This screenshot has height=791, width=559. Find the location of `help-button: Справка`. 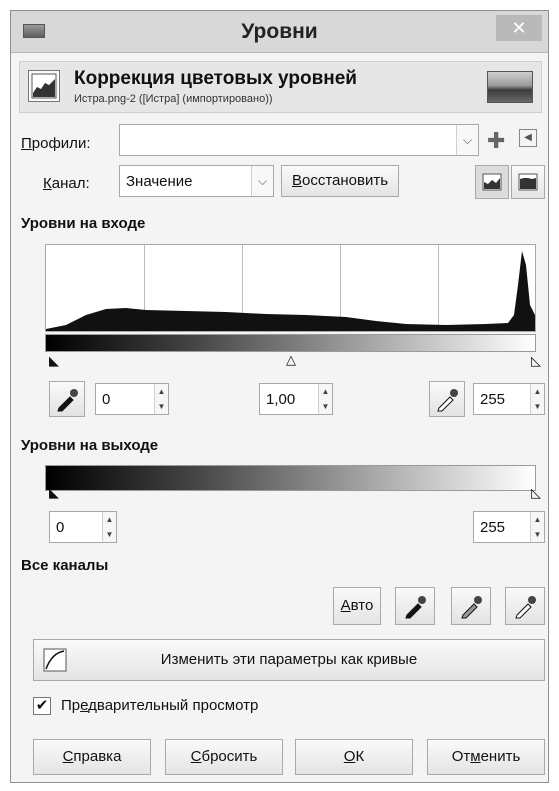

help-button: Справка is located at coordinates (92, 757).